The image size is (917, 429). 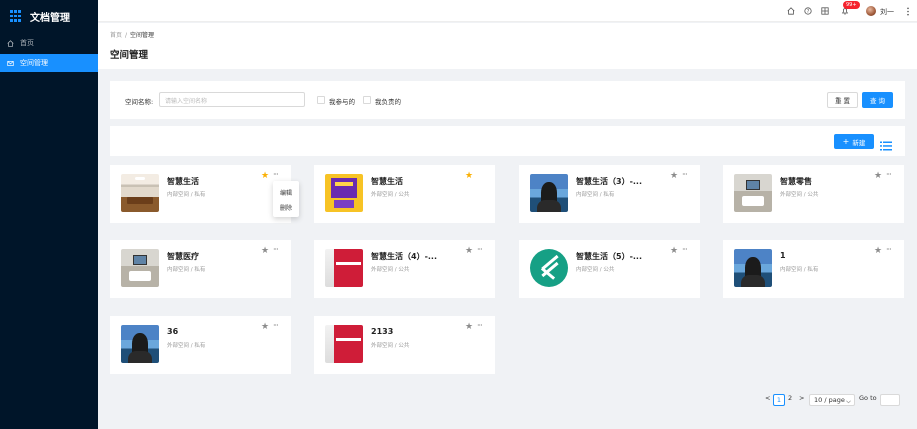 I want to click on joined-checkbox-label: 我参与的, so click(x=342, y=101).